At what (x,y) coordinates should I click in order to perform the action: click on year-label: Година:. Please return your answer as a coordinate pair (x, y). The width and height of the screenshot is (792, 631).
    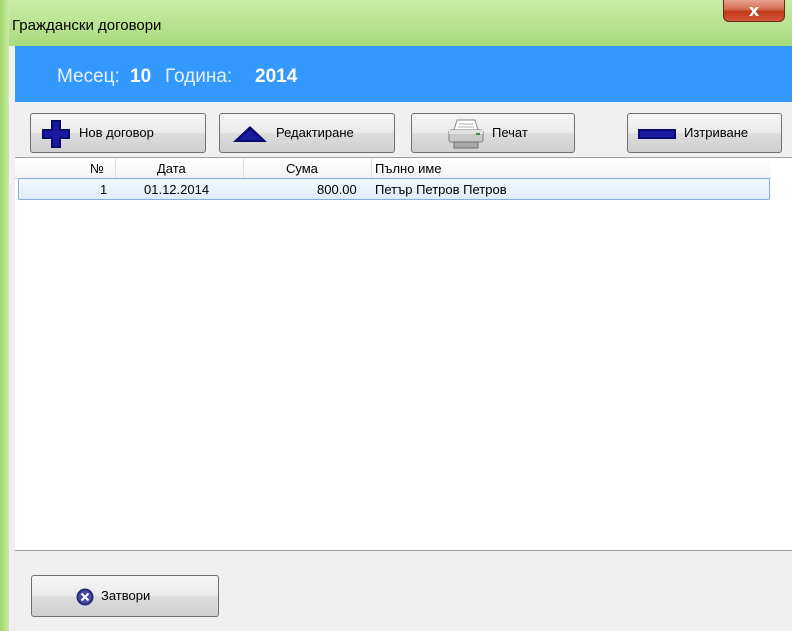
    Looking at the image, I should click on (199, 76).